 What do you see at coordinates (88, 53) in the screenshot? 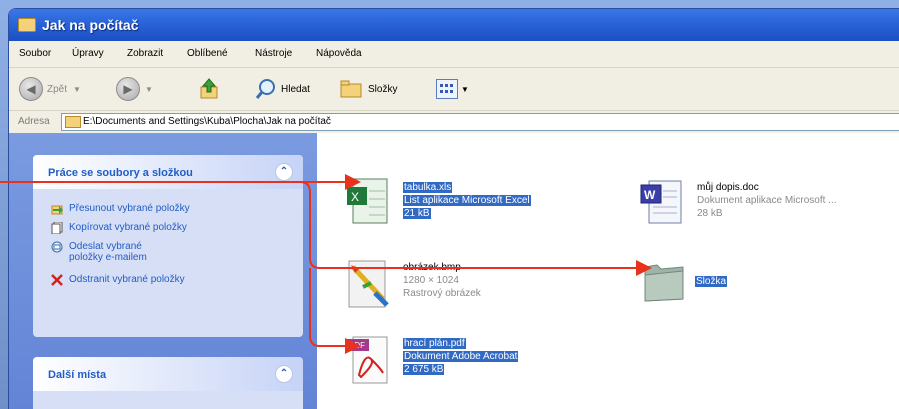
I see `menu-edit: Úpravy` at bounding box center [88, 53].